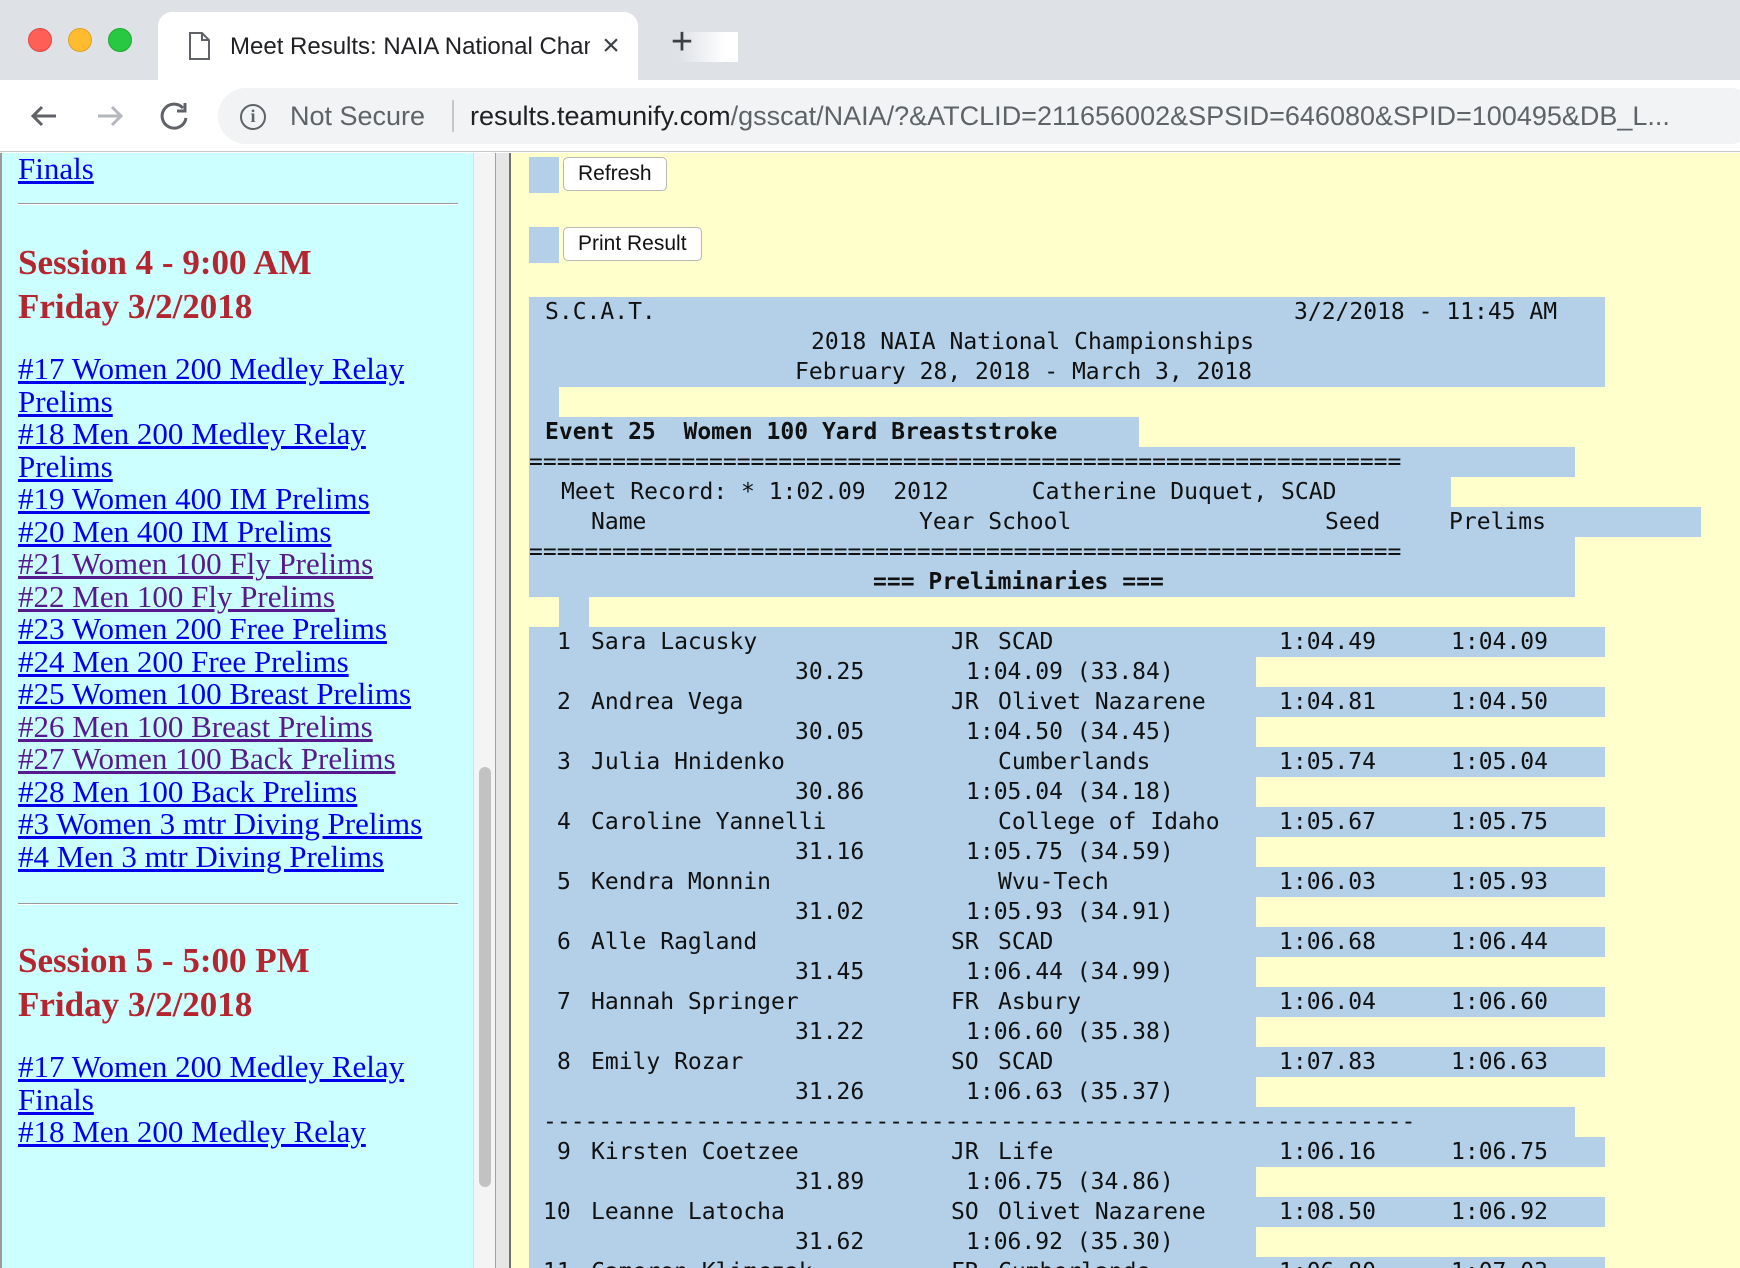 Image resolution: width=1740 pixels, height=1268 pixels. Describe the element at coordinates (1327, 1062) in the screenshot. I see `seed-time: 1:07.83` at that location.